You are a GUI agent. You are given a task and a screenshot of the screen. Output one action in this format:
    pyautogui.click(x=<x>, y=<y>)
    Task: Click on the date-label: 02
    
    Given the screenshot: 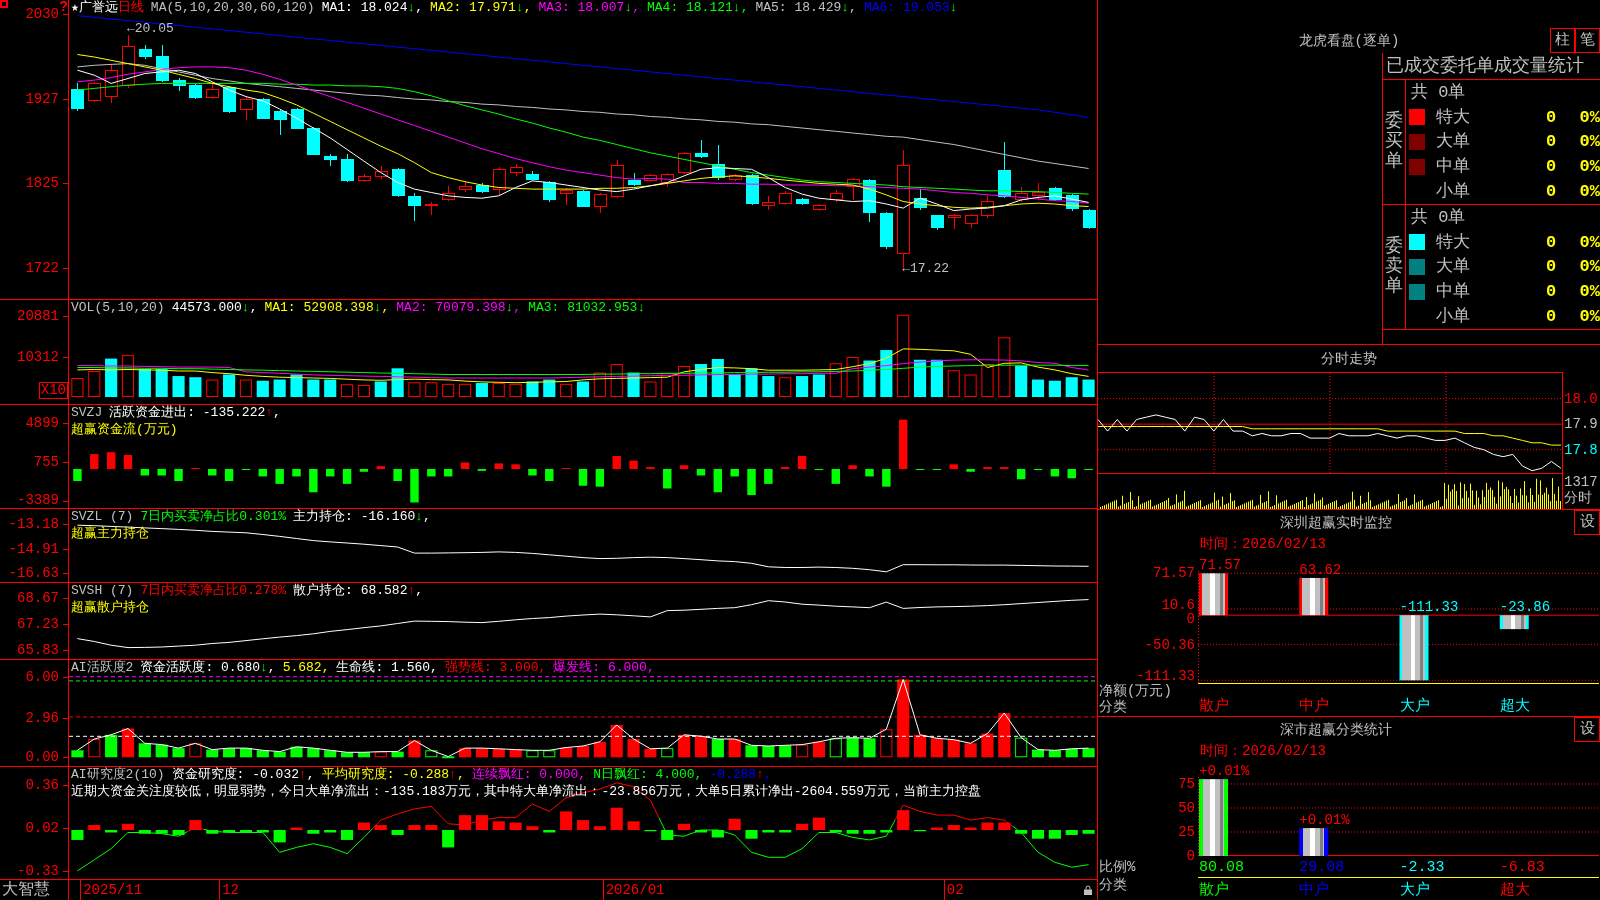 What is the action you would take?
    pyautogui.click(x=953, y=890)
    